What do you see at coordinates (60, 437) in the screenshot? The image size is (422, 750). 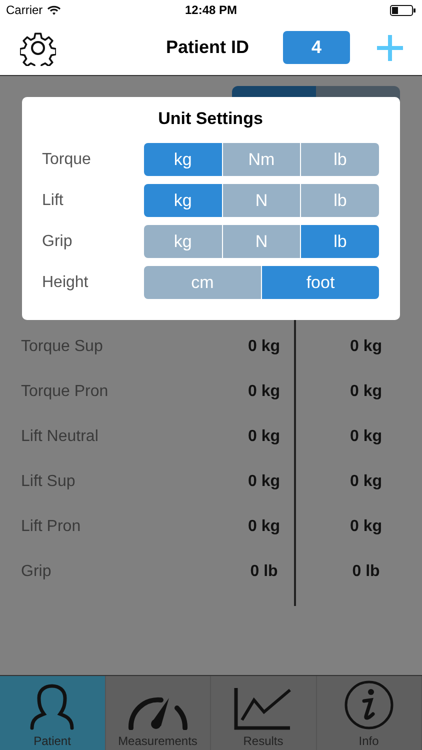 I see `measurement-label: Lift Neutral` at bounding box center [60, 437].